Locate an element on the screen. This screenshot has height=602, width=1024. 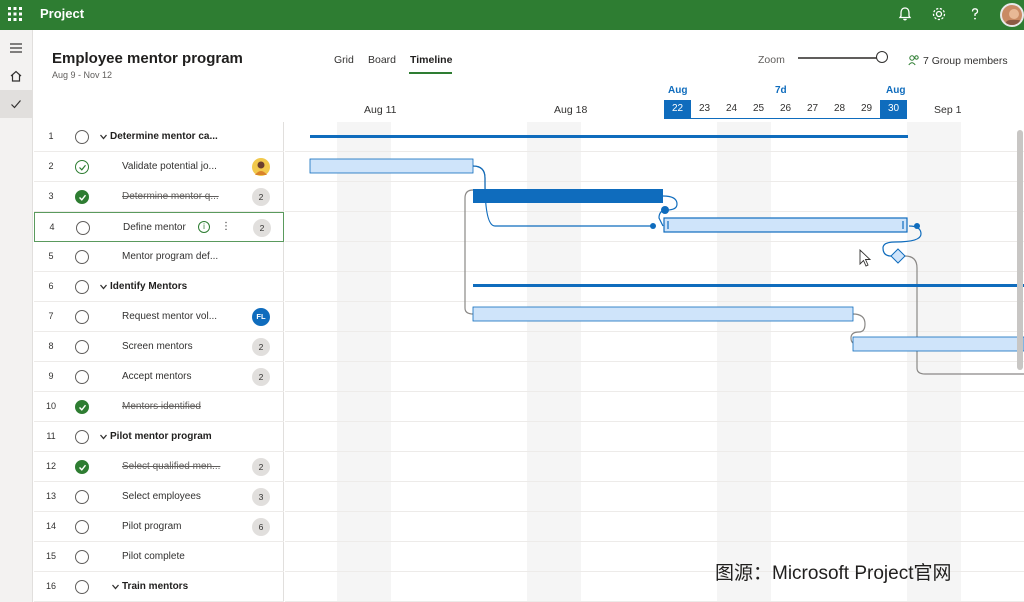
hamburger-icon is located at coordinates (16, 48).